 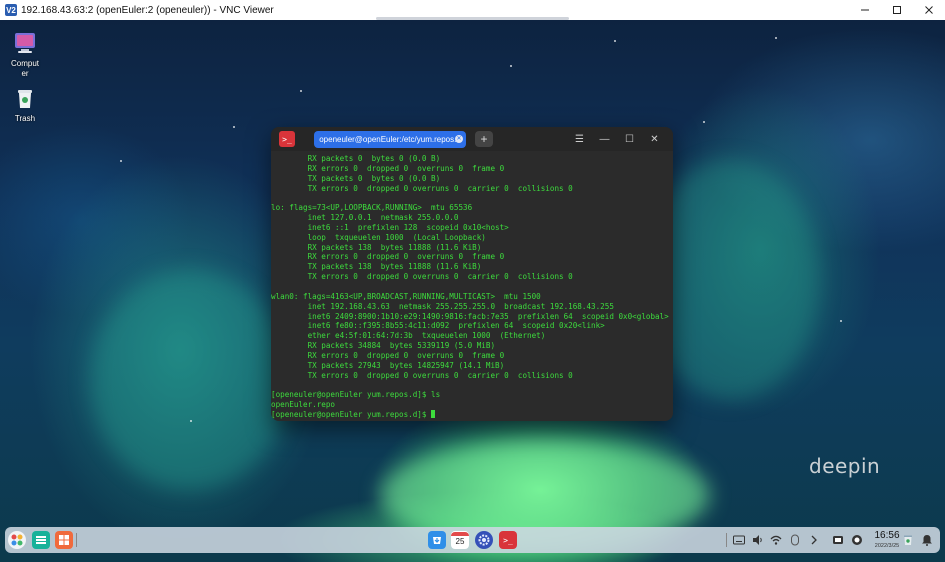 What do you see at coordinates (303, 405) in the screenshot?
I see `terminal-line: openEuler.repo` at bounding box center [303, 405].